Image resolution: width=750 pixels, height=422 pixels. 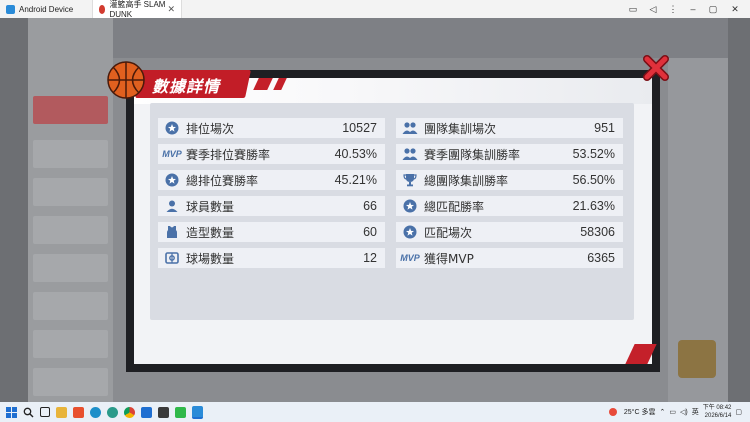 What do you see at coordinates (172, 258) in the screenshot?
I see `court-icon` at bounding box center [172, 258].